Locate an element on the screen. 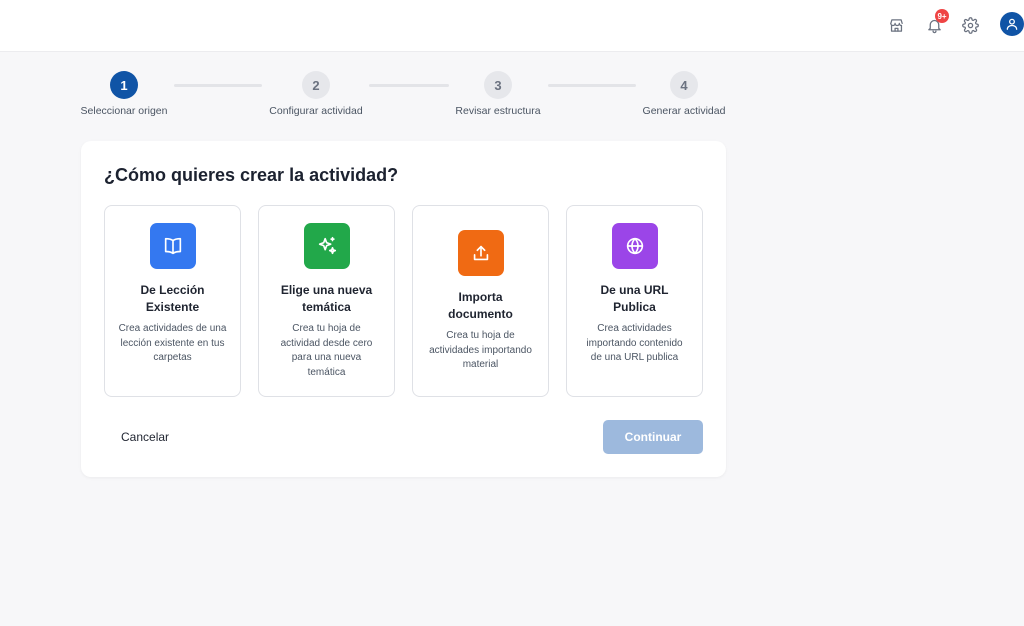 The image size is (1024, 626). step-3: 3 Revisar estructura is located at coordinates (498, 94).